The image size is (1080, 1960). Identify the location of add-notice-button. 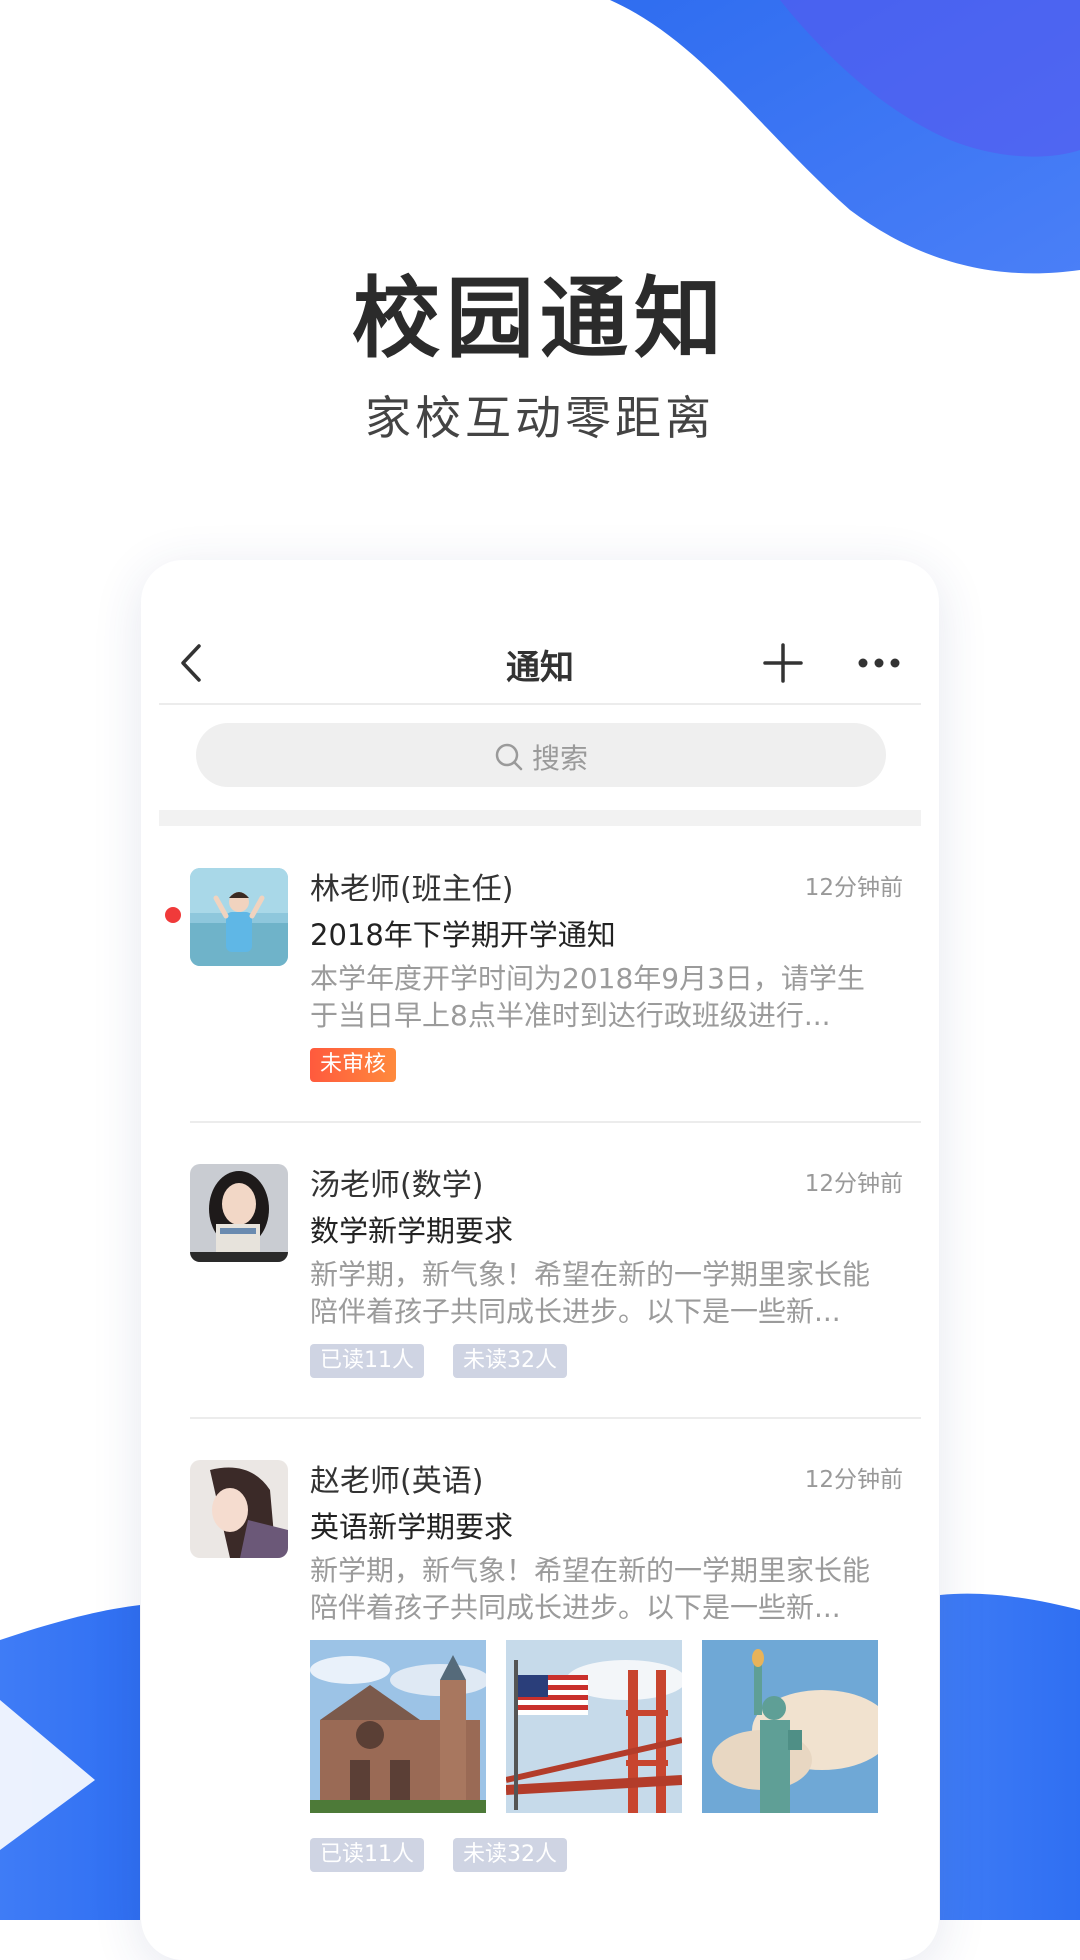
(783, 663).